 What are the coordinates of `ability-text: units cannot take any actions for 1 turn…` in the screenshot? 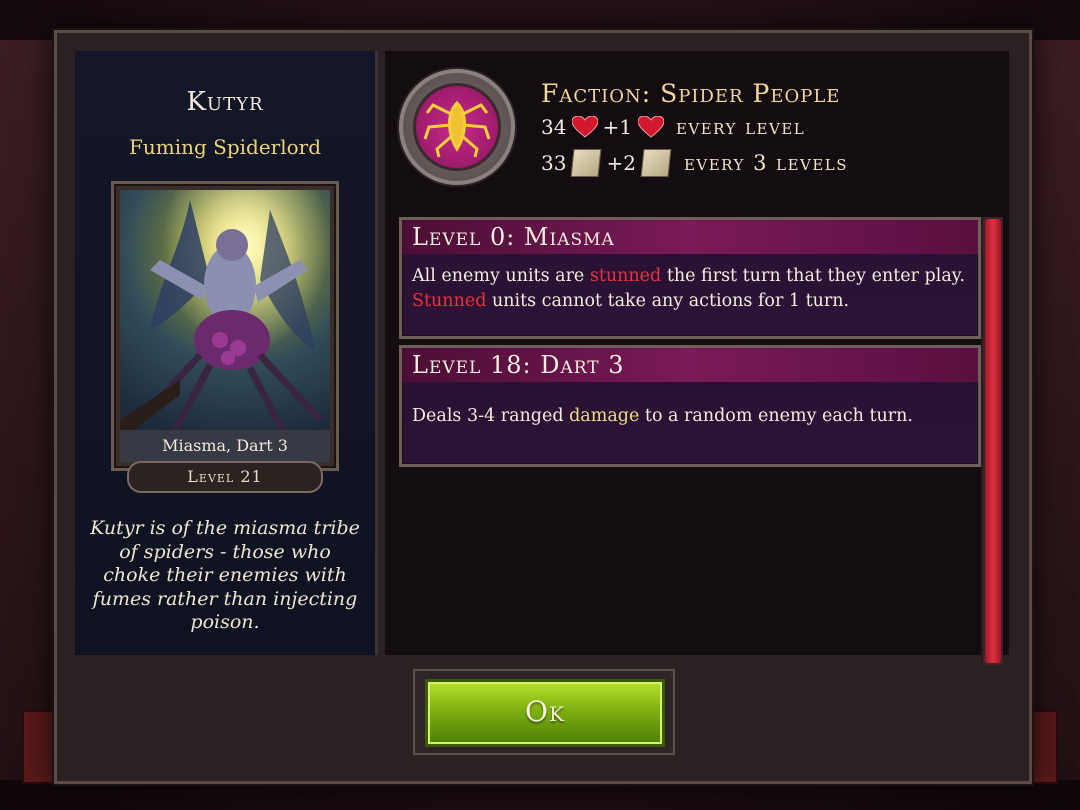 It's located at (668, 301).